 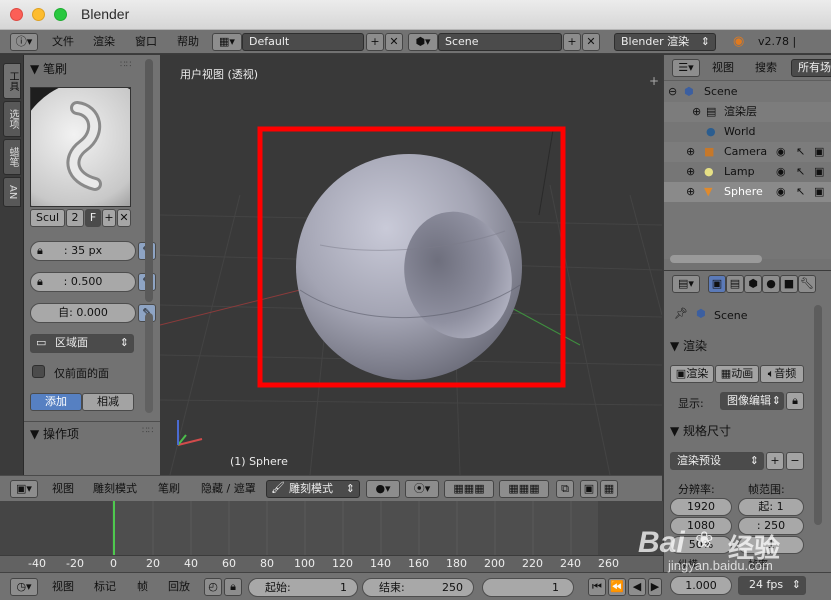 What do you see at coordinates (717, 461) in the screenshot?
I see `render-preset-select: 渲染预设 ⇕` at bounding box center [717, 461].